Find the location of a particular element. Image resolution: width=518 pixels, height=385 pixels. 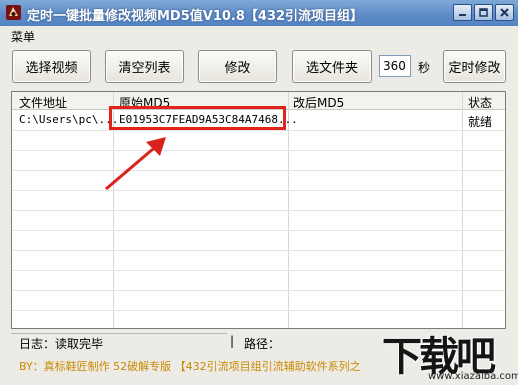

window-title: 定时一键批量修改视频MD5值V10.8【432引流项目组】 is located at coordinates (195, 16).